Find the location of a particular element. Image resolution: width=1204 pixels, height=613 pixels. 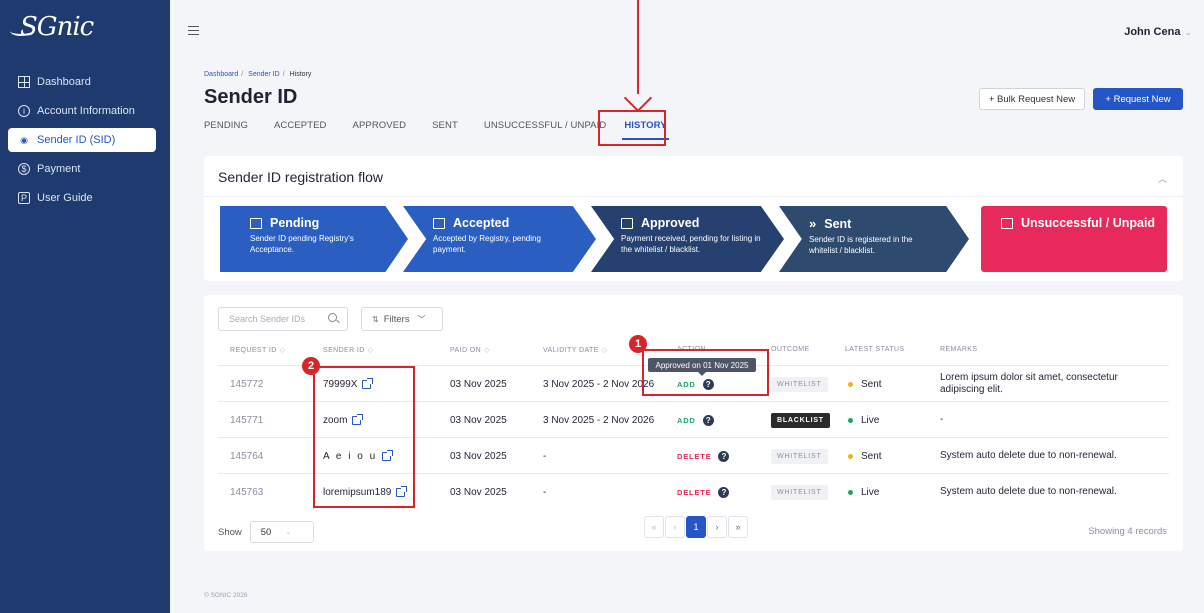

col-latest-status: LATEST STATUS is located at coordinates (875, 349).